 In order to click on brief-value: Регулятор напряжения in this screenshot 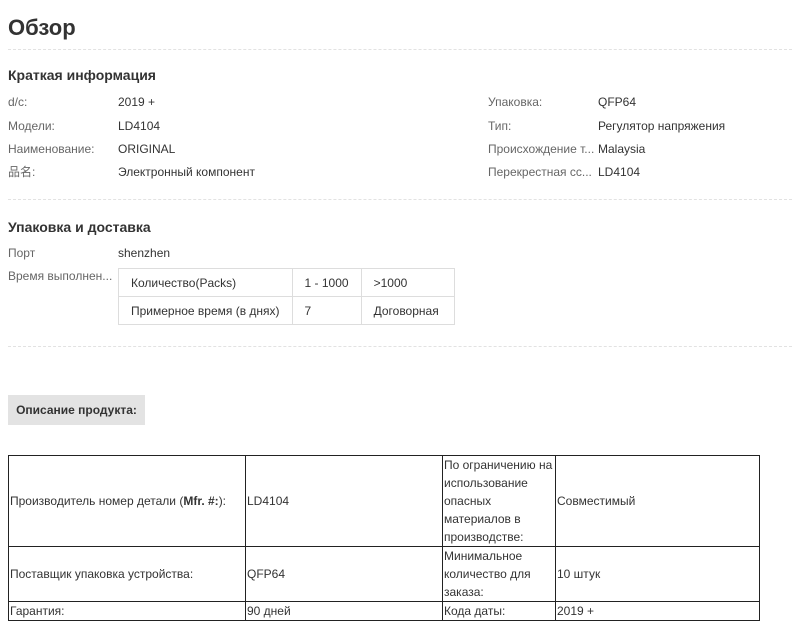, I will do `click(662, 126)`.